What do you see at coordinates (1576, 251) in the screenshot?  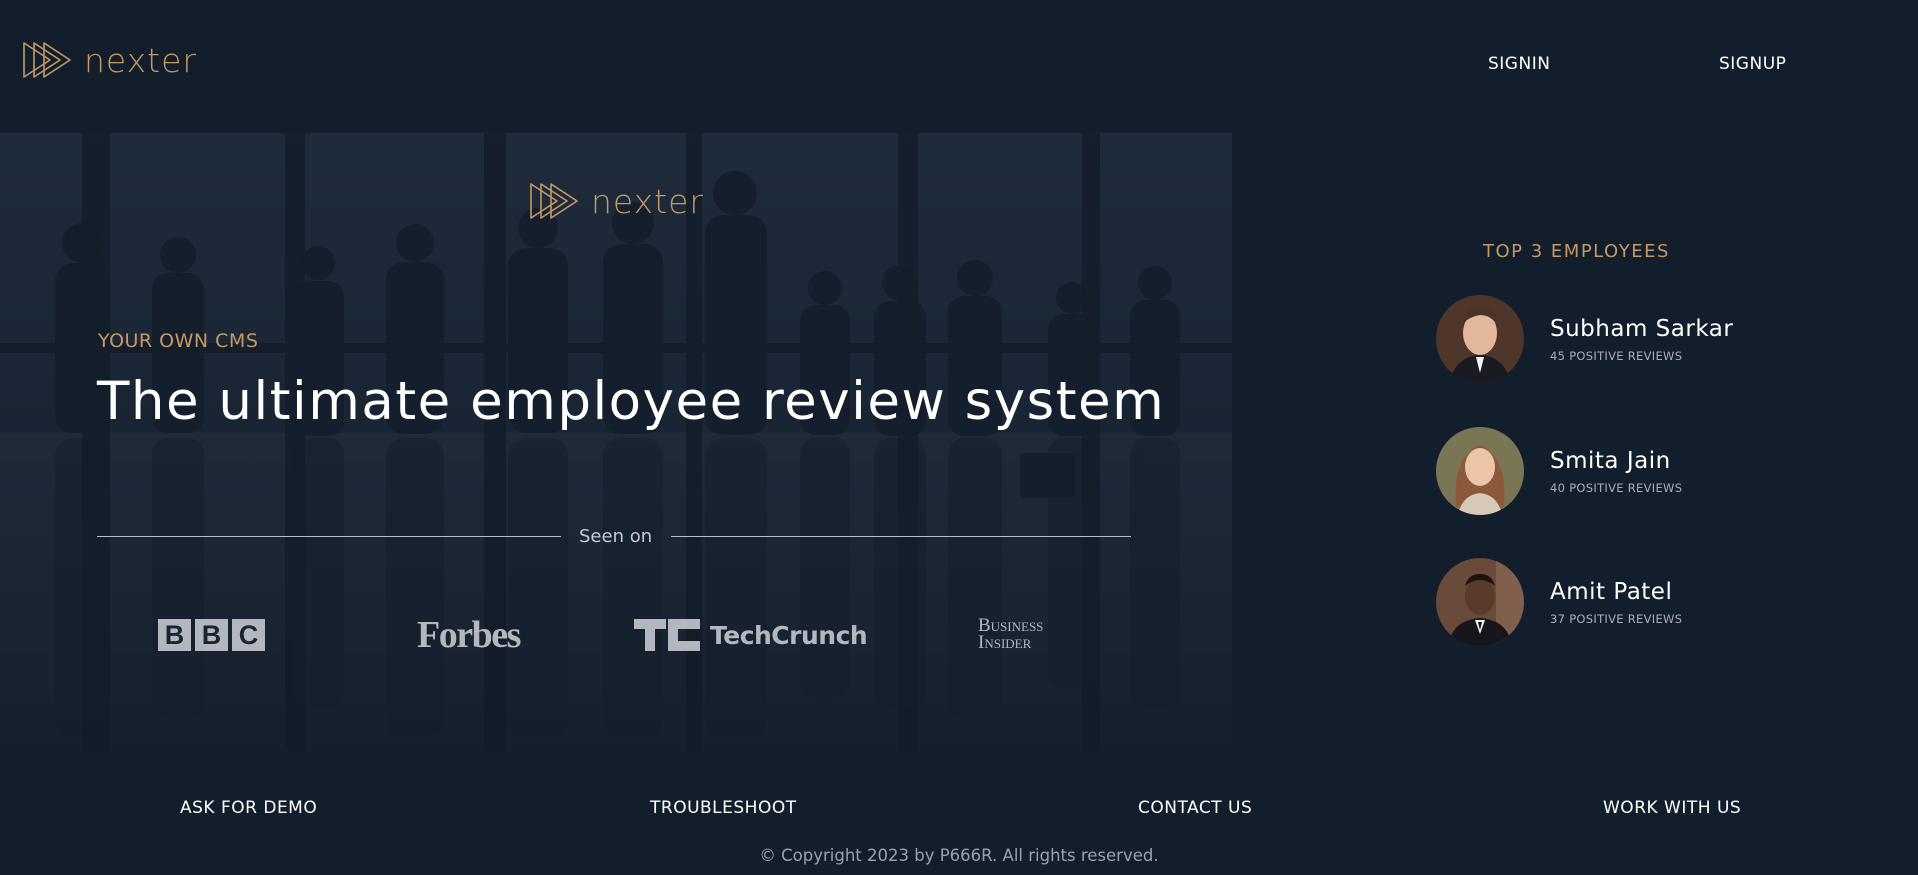 I see `top-employees-title: TOP 3 EMPLOYEES` at bounding box center [1576, 251].